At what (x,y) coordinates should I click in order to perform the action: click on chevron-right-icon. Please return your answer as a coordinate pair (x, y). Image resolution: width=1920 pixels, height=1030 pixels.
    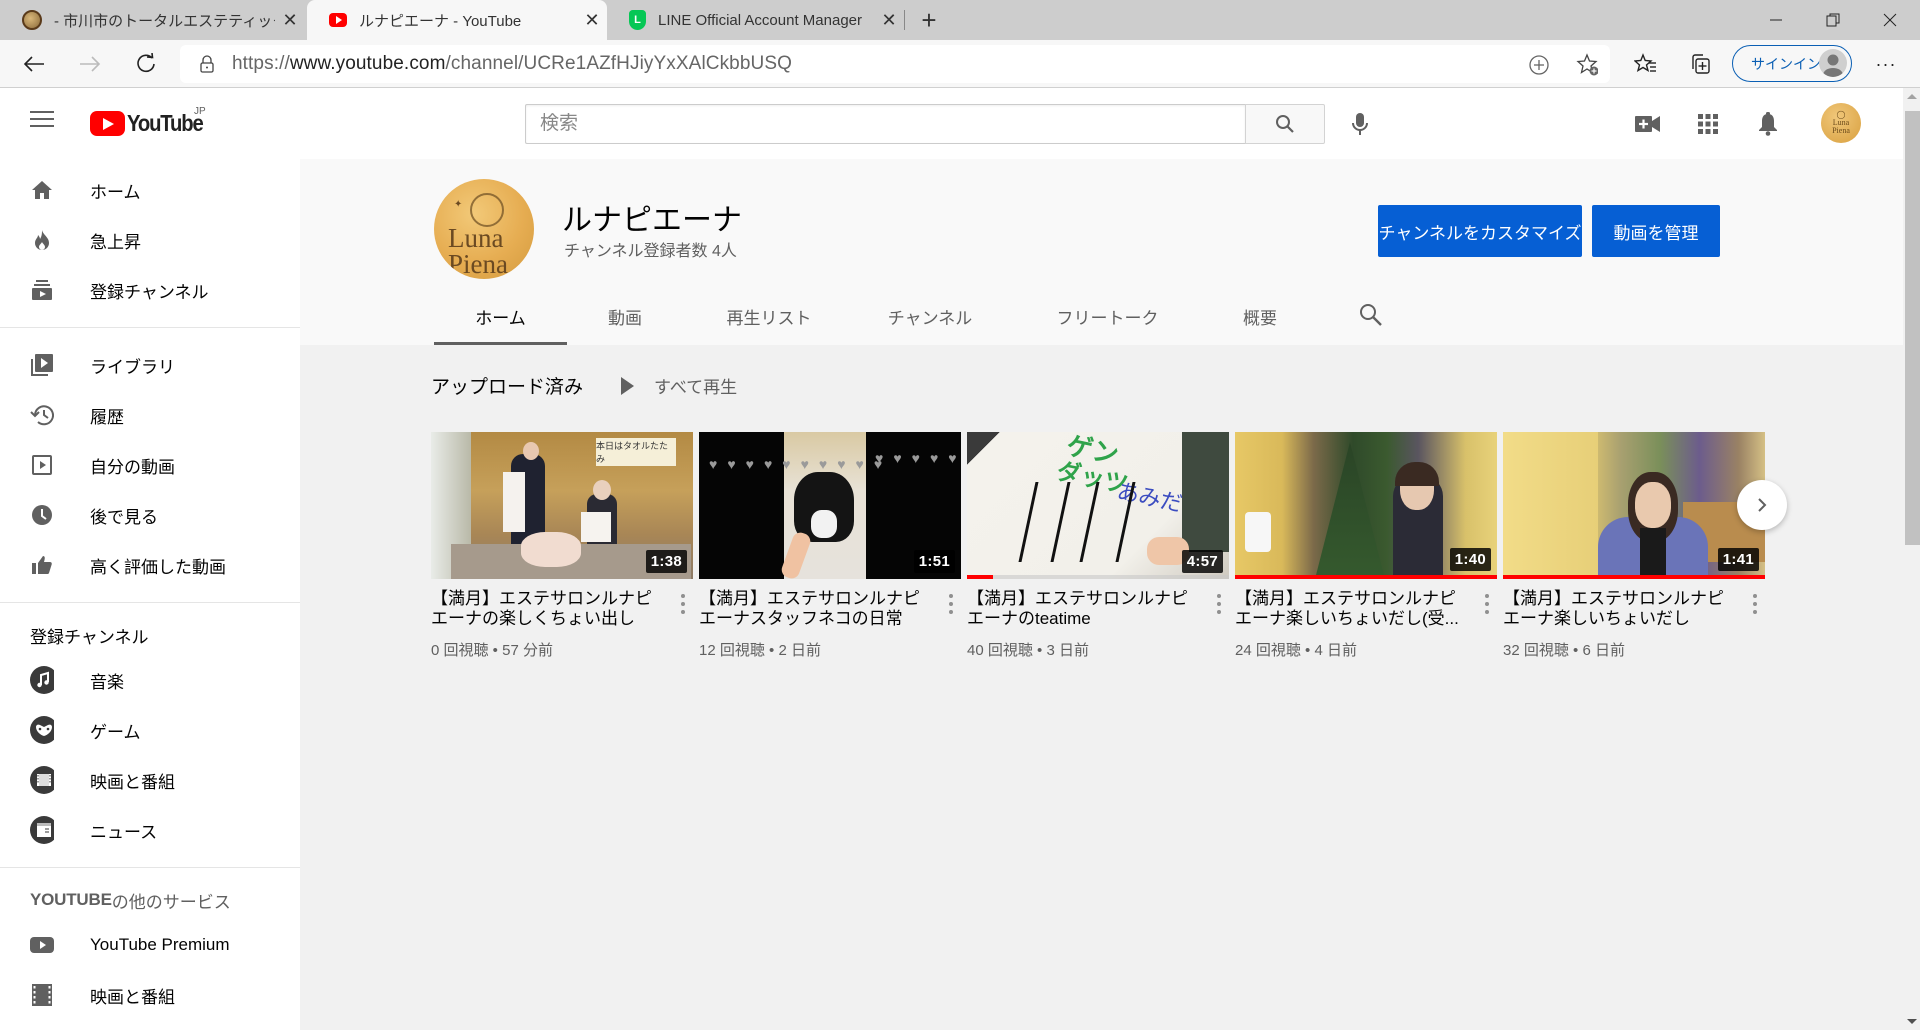
    Looking at the image, I should click on (1762, 505).